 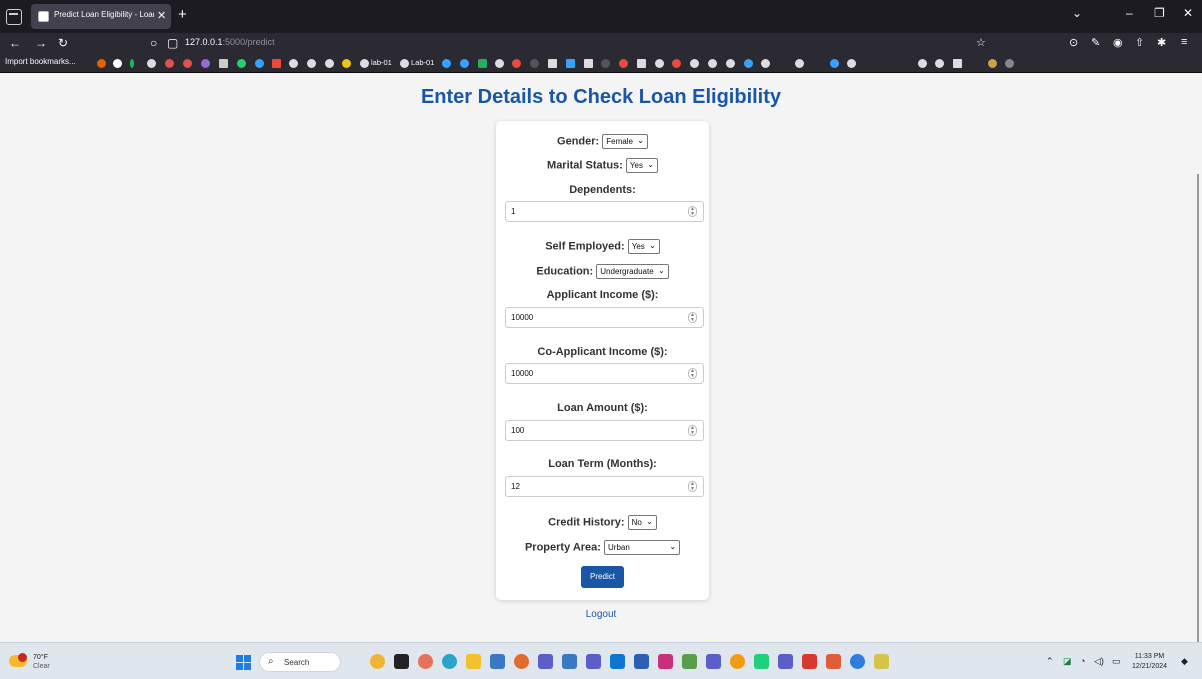 I want to click on taskbar-chrome-icon, so click(x=737, y=661).